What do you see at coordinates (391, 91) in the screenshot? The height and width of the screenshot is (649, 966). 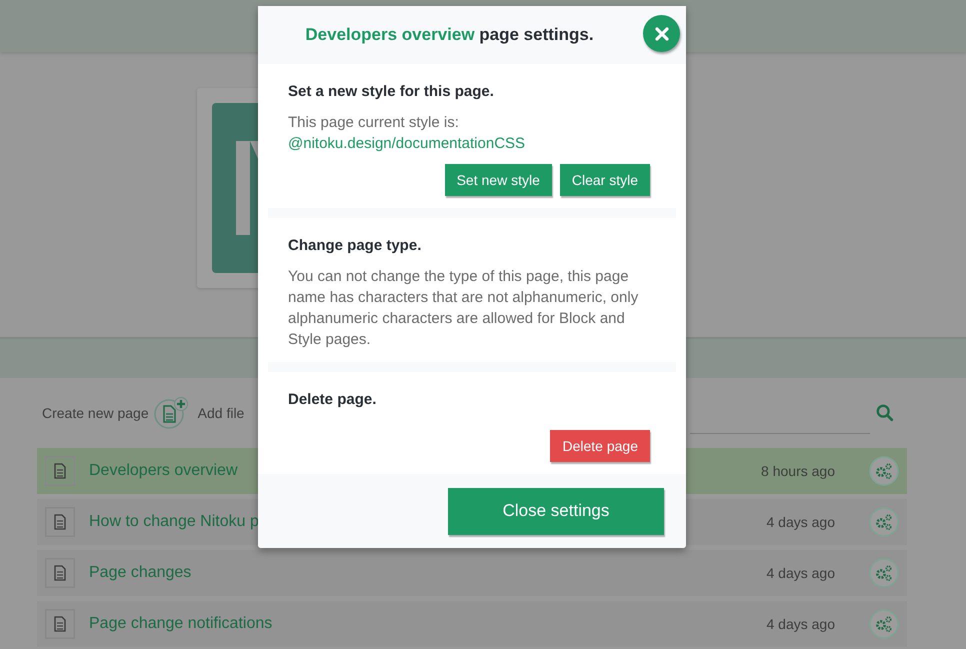 I see `section-heading: Set a new style for this page.` at bounding box center [391, 91].